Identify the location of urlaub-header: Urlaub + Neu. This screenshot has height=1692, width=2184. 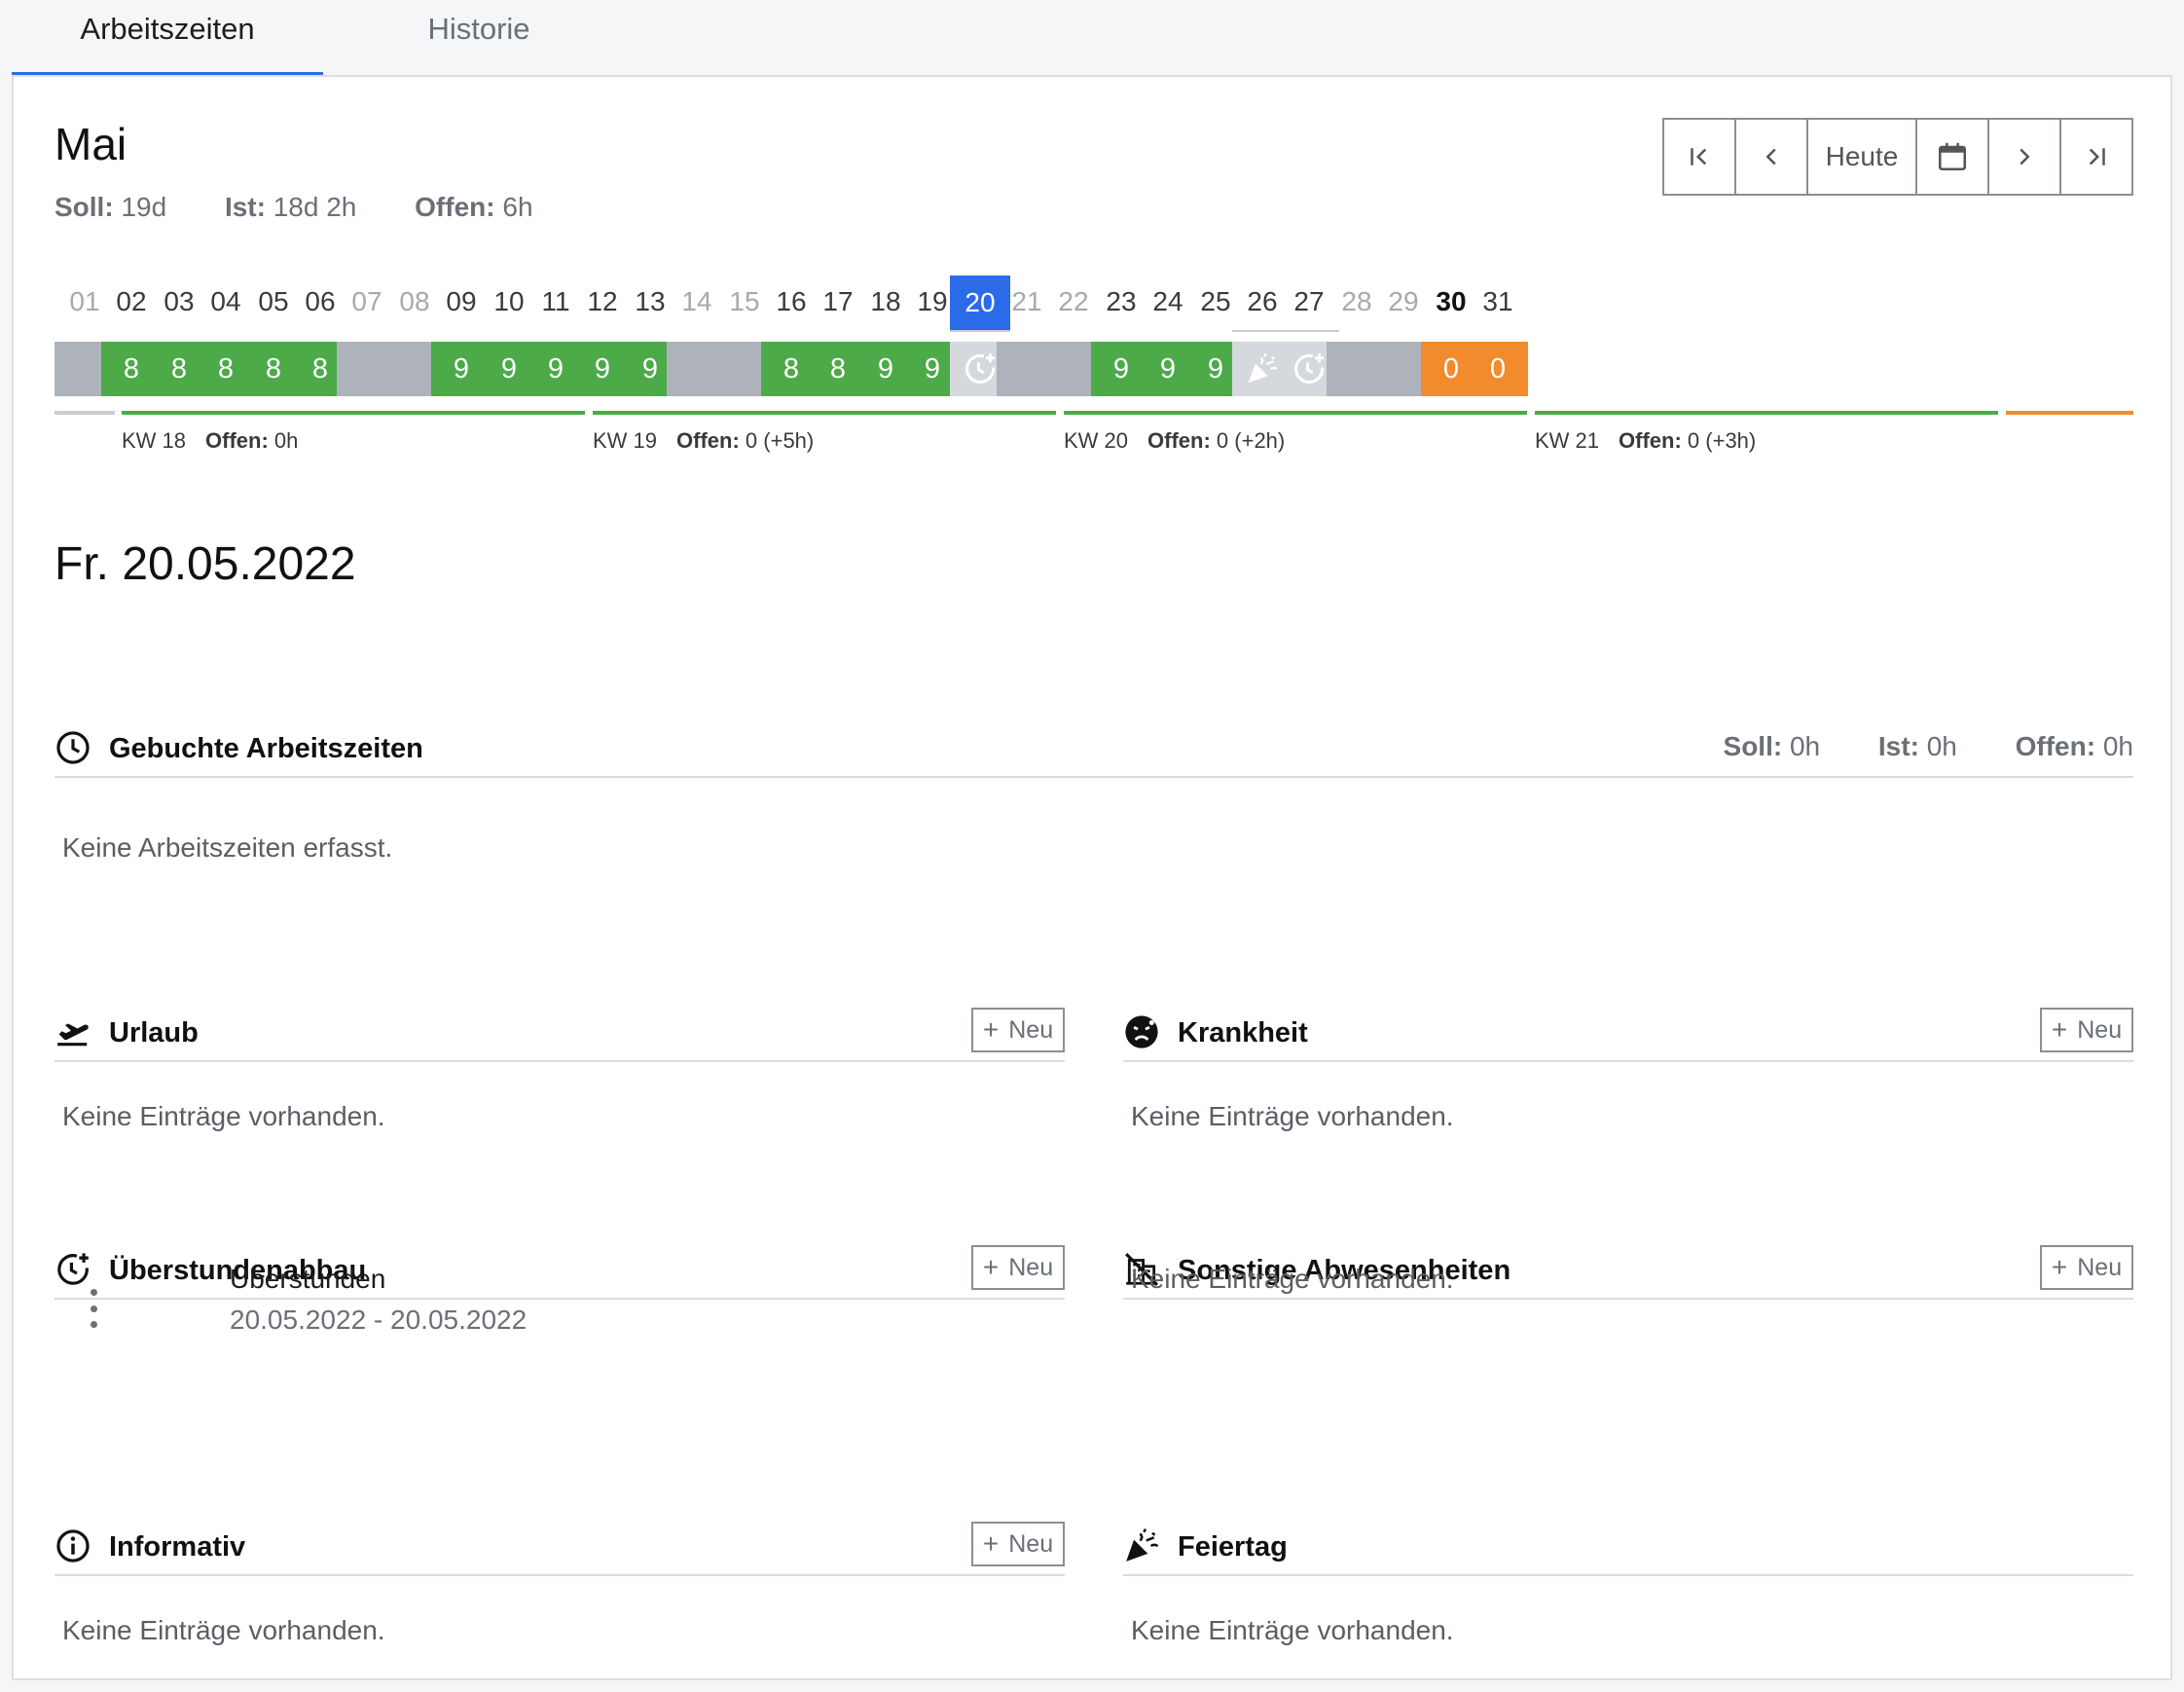
(560, 1033).